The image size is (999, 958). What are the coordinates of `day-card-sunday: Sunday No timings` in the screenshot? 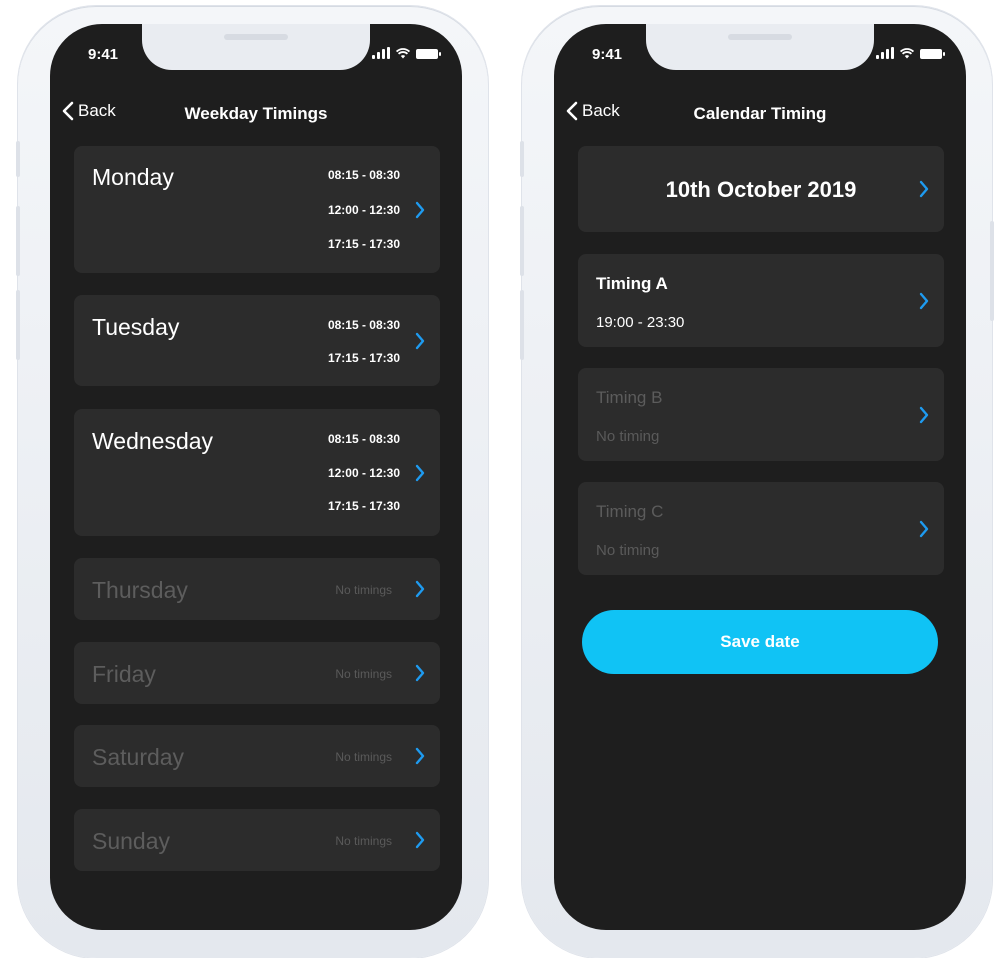 It's located at (257, 840).